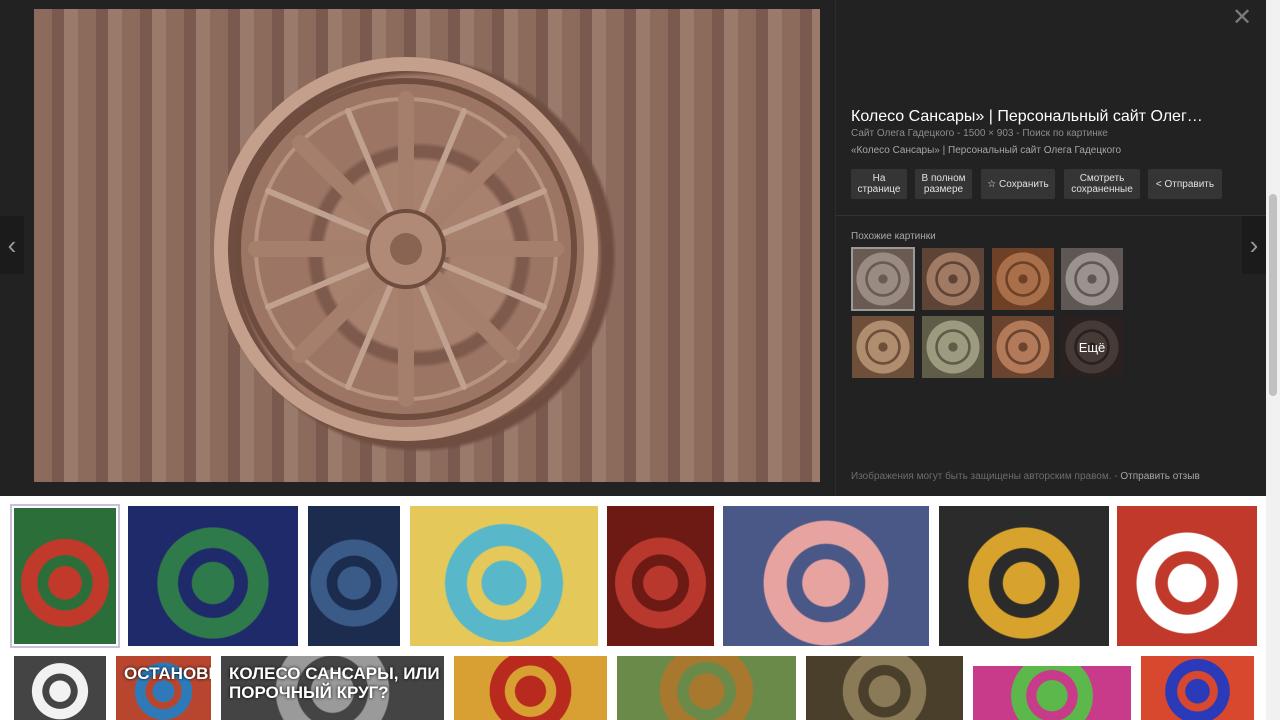 This screenshot has height=720, width=1280. What do you see at coordinates (943, 178) in the screenshot?
I see `full-size-label-1: В полном` at bounding box center [943, 178].